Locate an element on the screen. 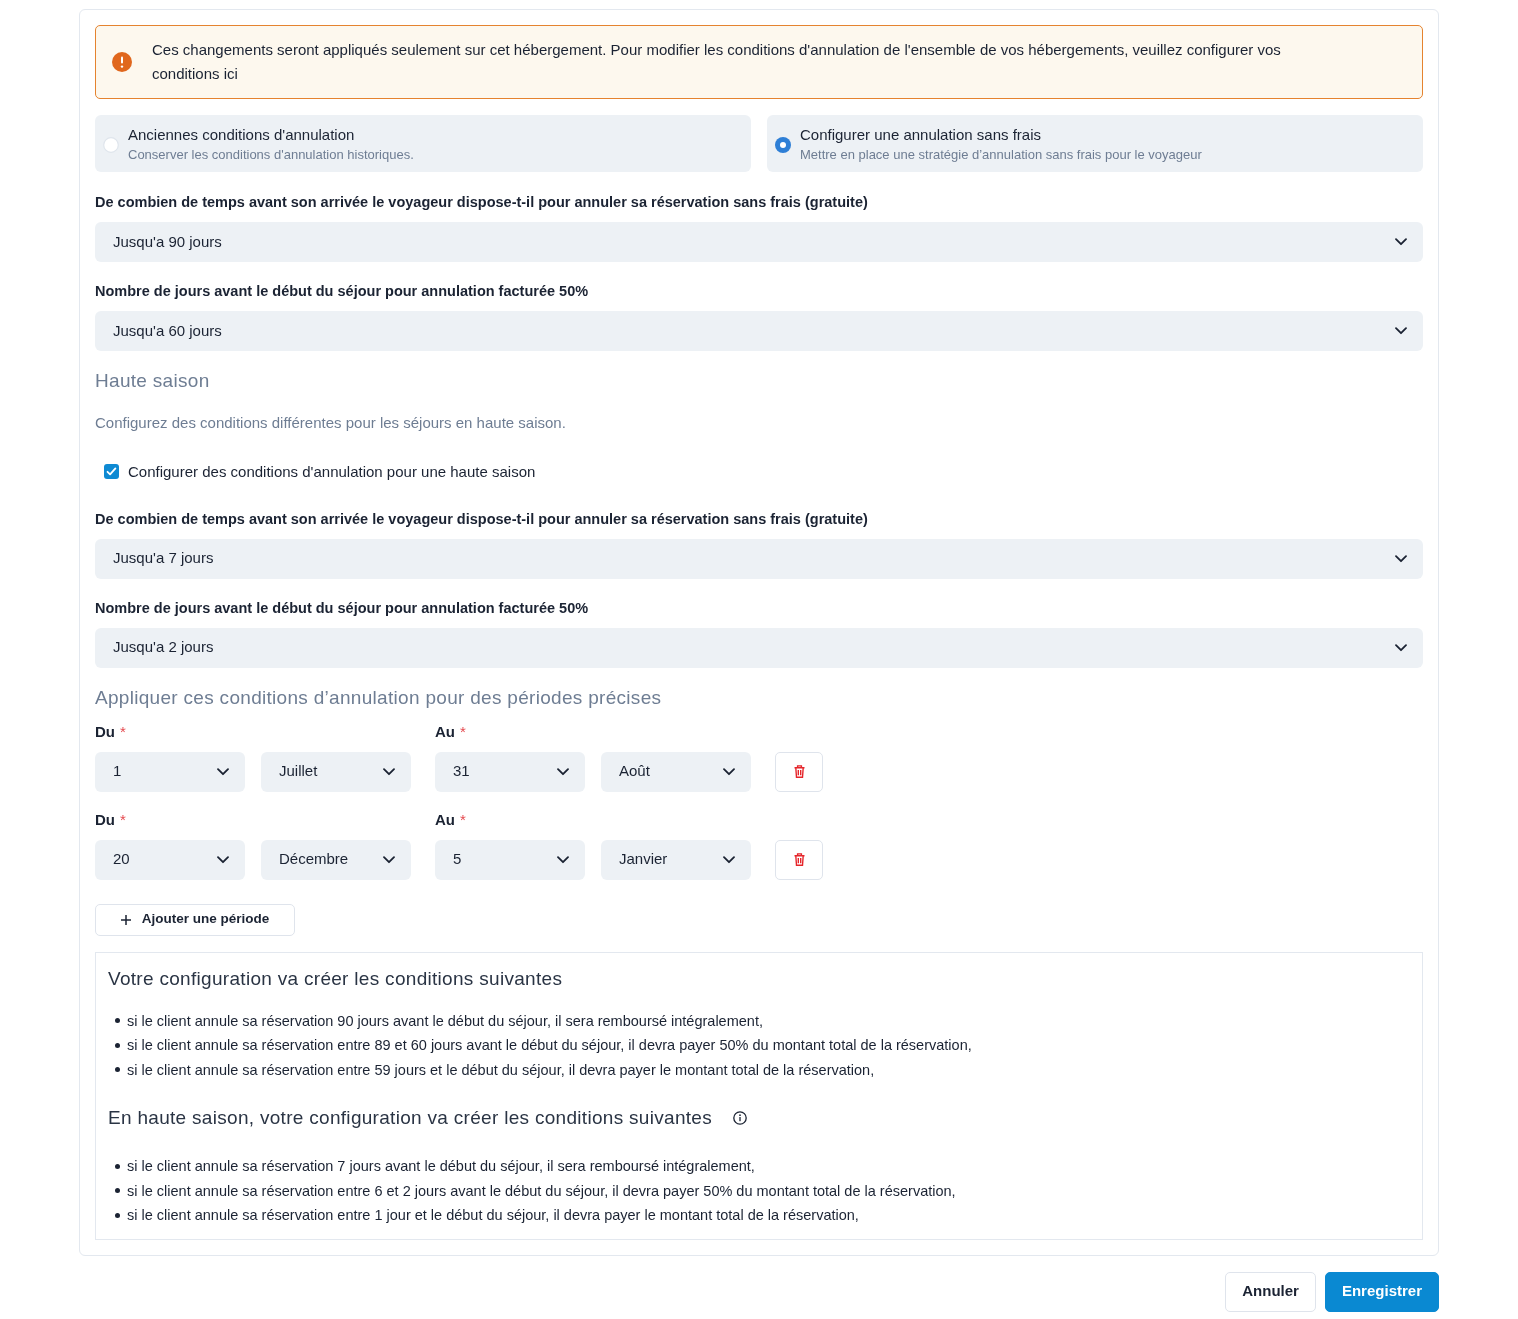 The image size is (1518, 1319). section-description: Configurez des conditions différentes pour les séjours en haute saison. is located at coordinates (330, 423).